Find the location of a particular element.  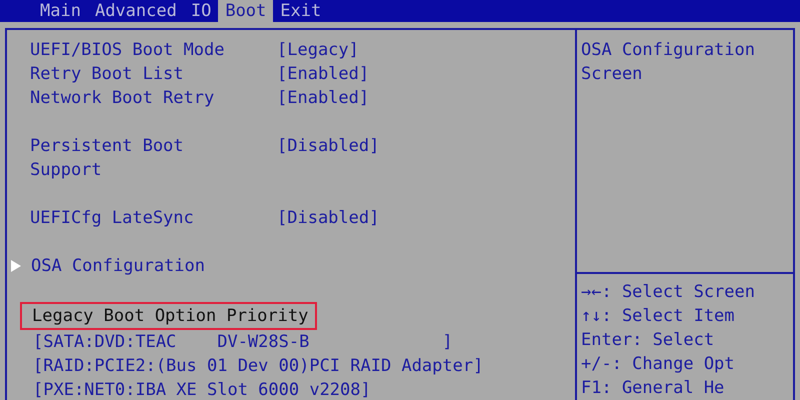

menu-tab: IO is located at coordinates (201, 11).